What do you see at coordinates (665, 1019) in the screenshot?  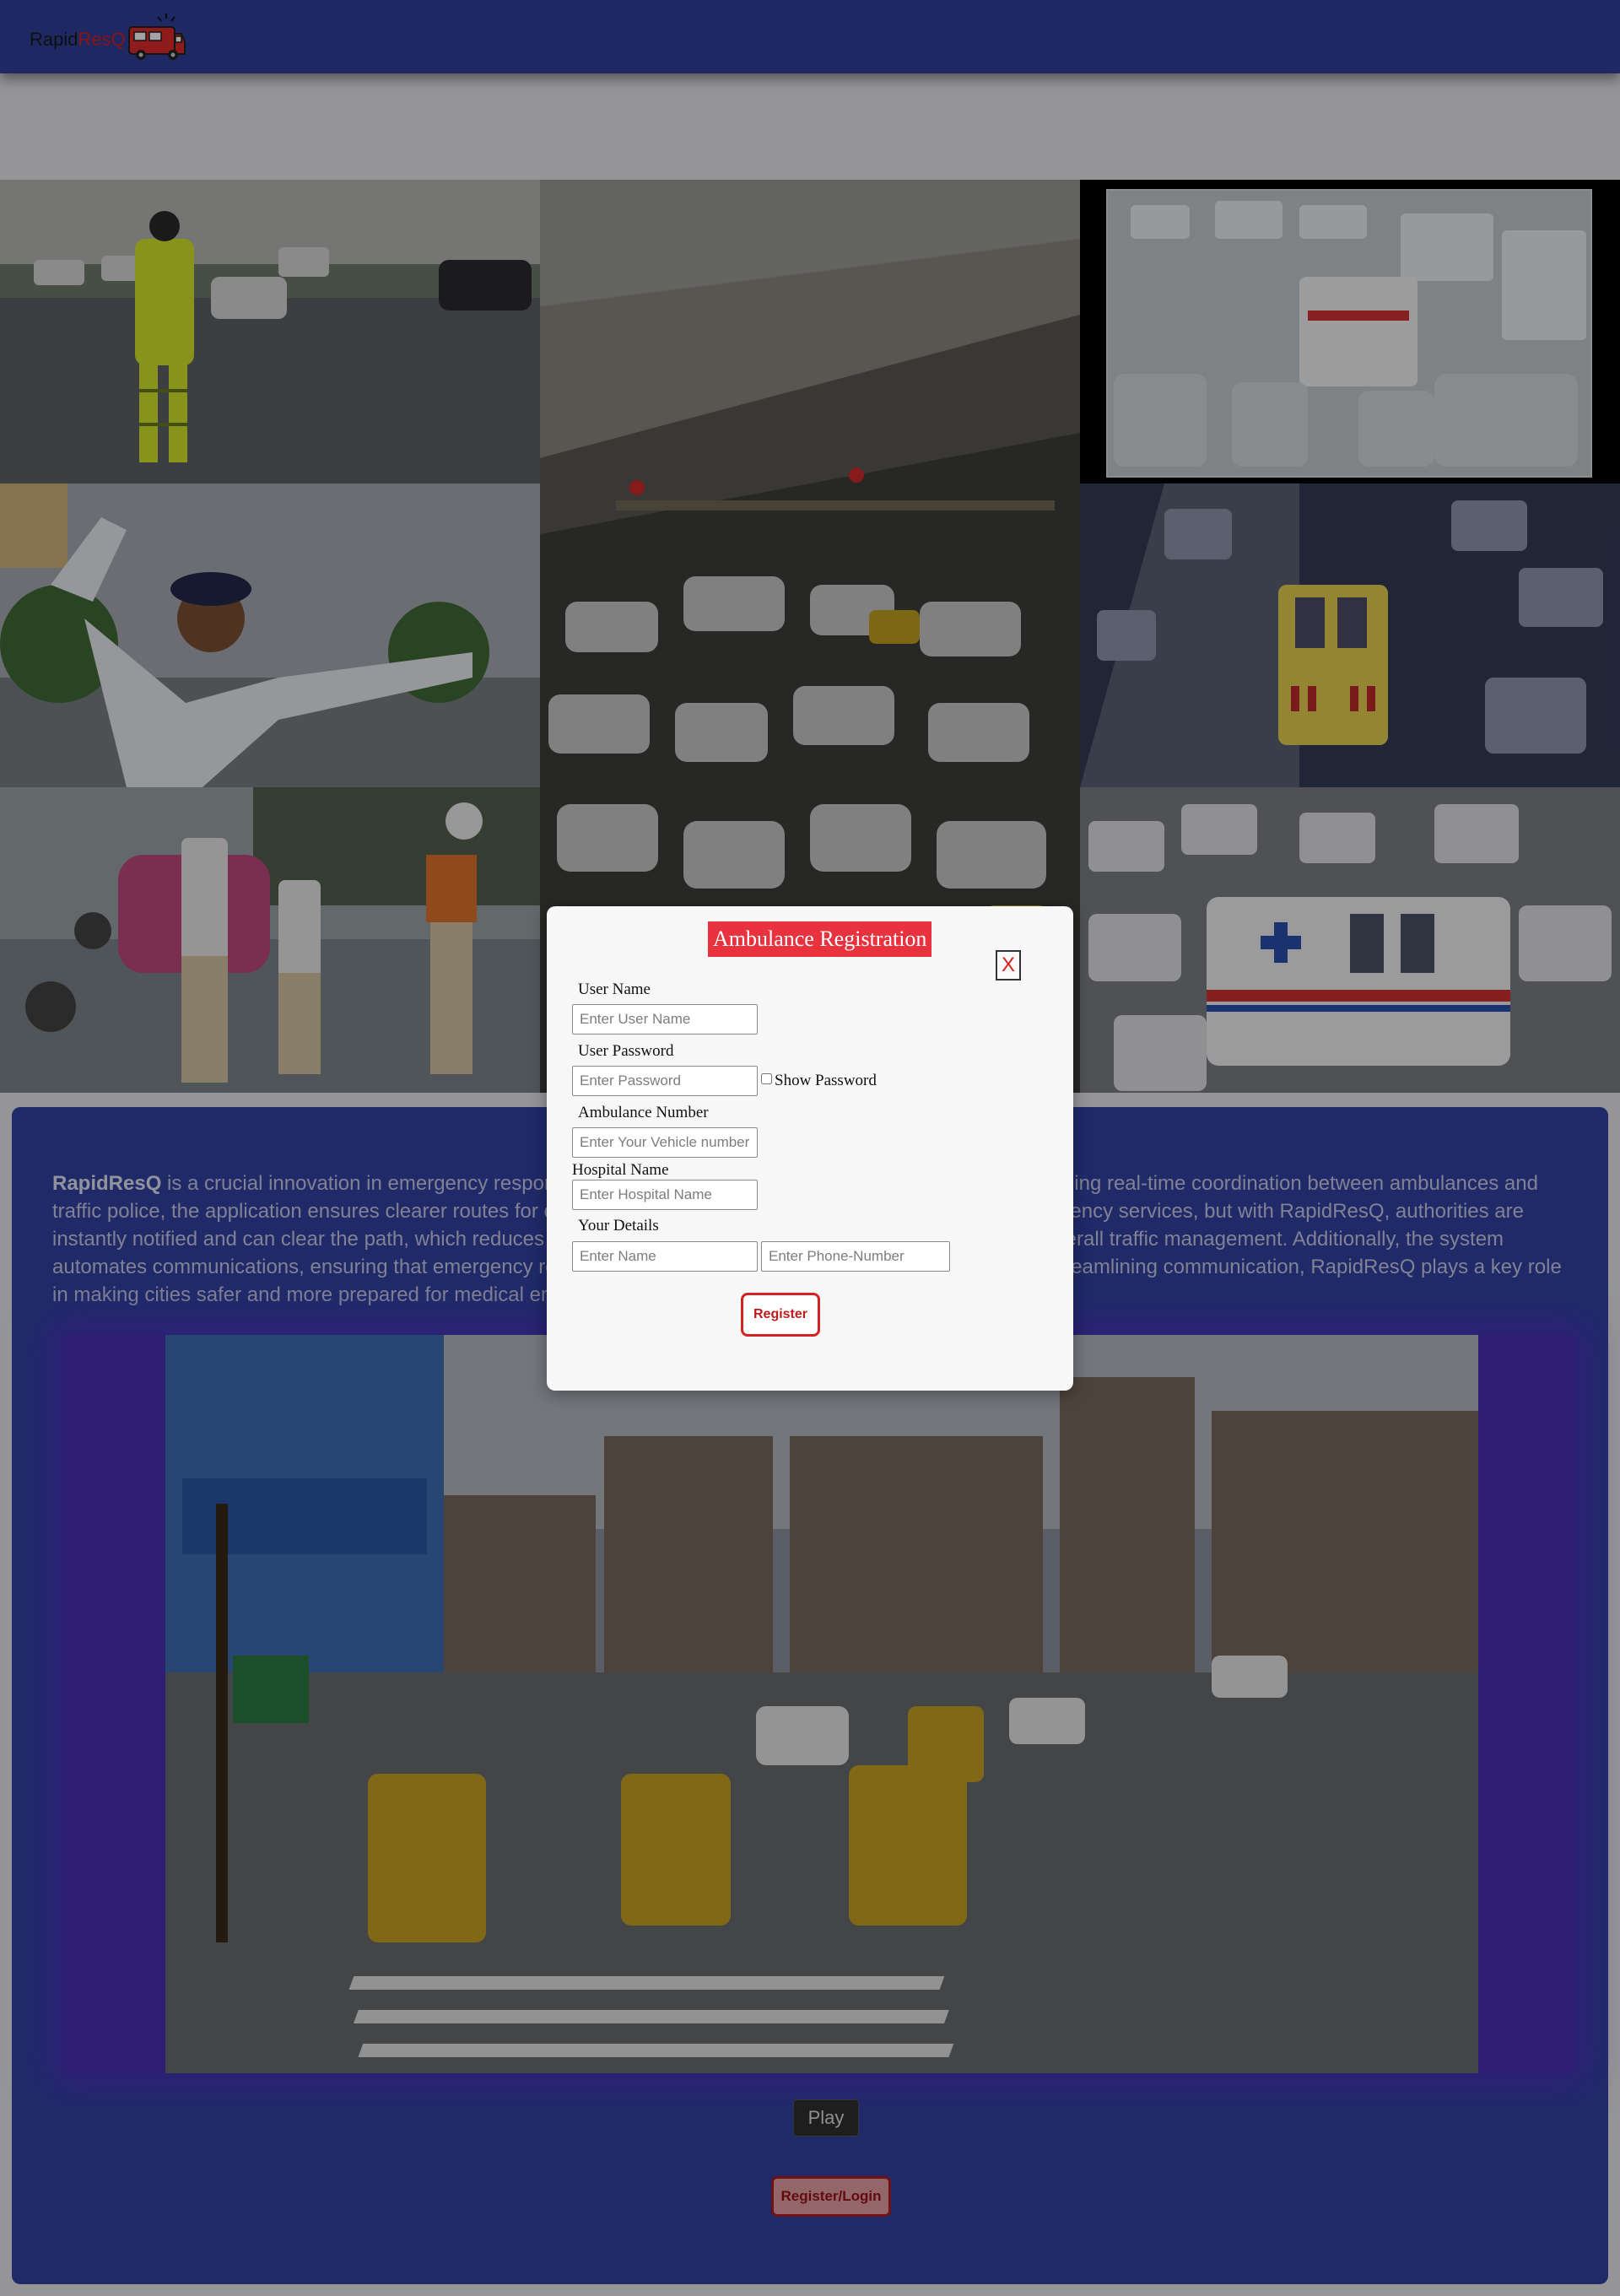 I see `user-name-input` at bounding box center [665, 1019].